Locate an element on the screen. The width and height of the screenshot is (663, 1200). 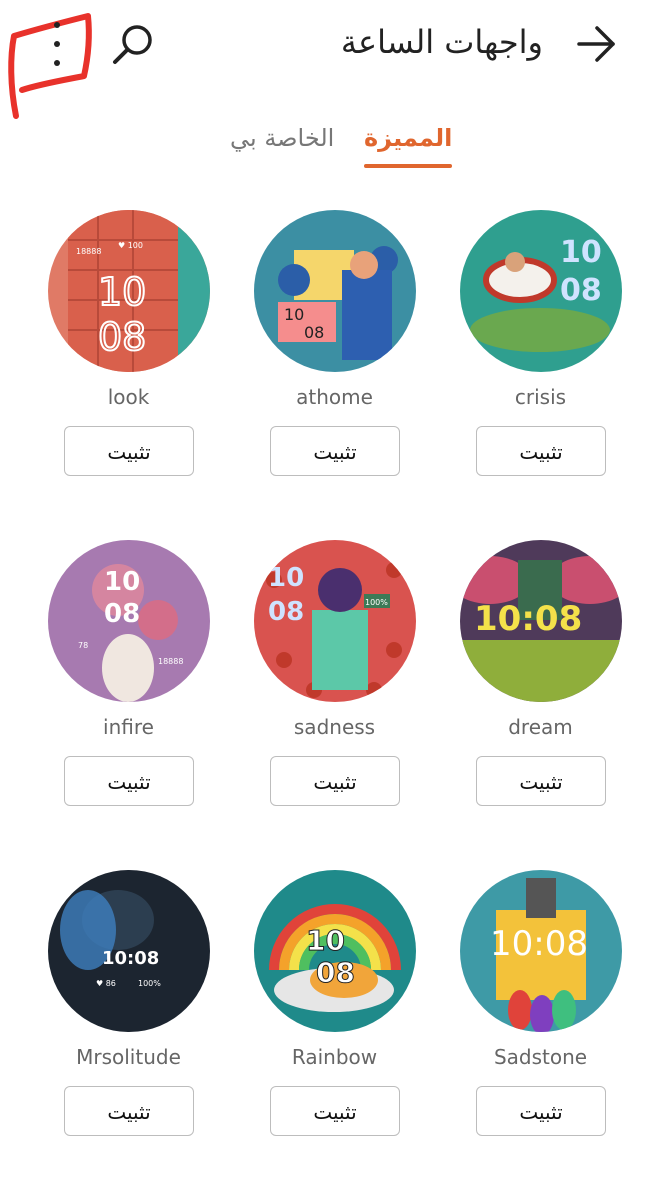
watch-face-preview: 10:08 ♥ 86 100% is located at coordinates (129, 951).